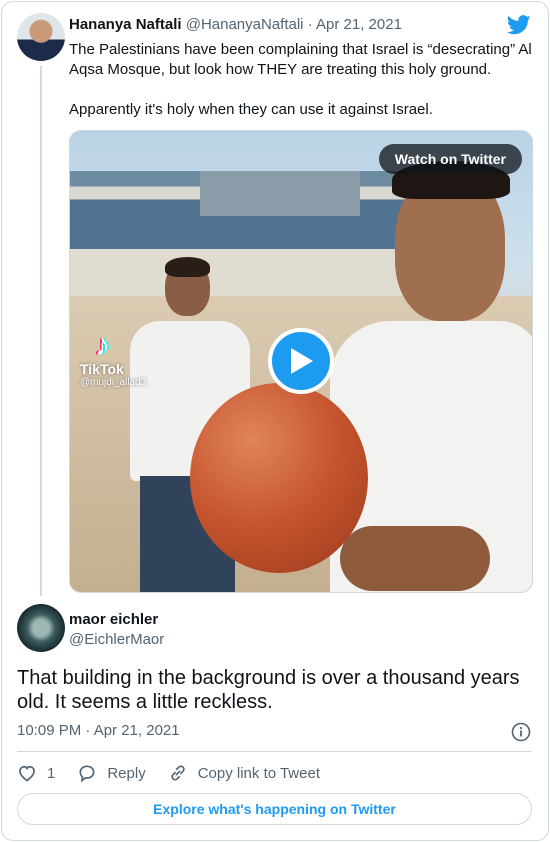  What do you see at coordinates (450, 159) in the screenshot?
I see `watch-on-twitter-button: Watch on Twitter` at bounding box center [450, 159].